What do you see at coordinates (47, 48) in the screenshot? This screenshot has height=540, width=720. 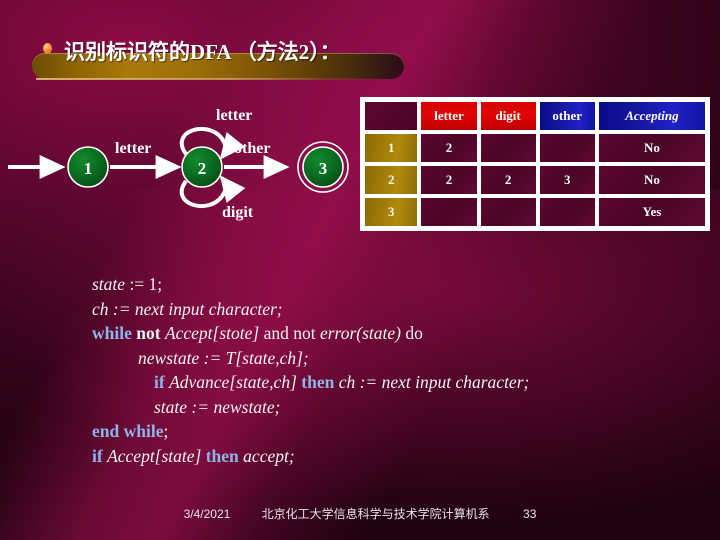 I see `bullet-dot-icon` at bounding box center [47, 48].